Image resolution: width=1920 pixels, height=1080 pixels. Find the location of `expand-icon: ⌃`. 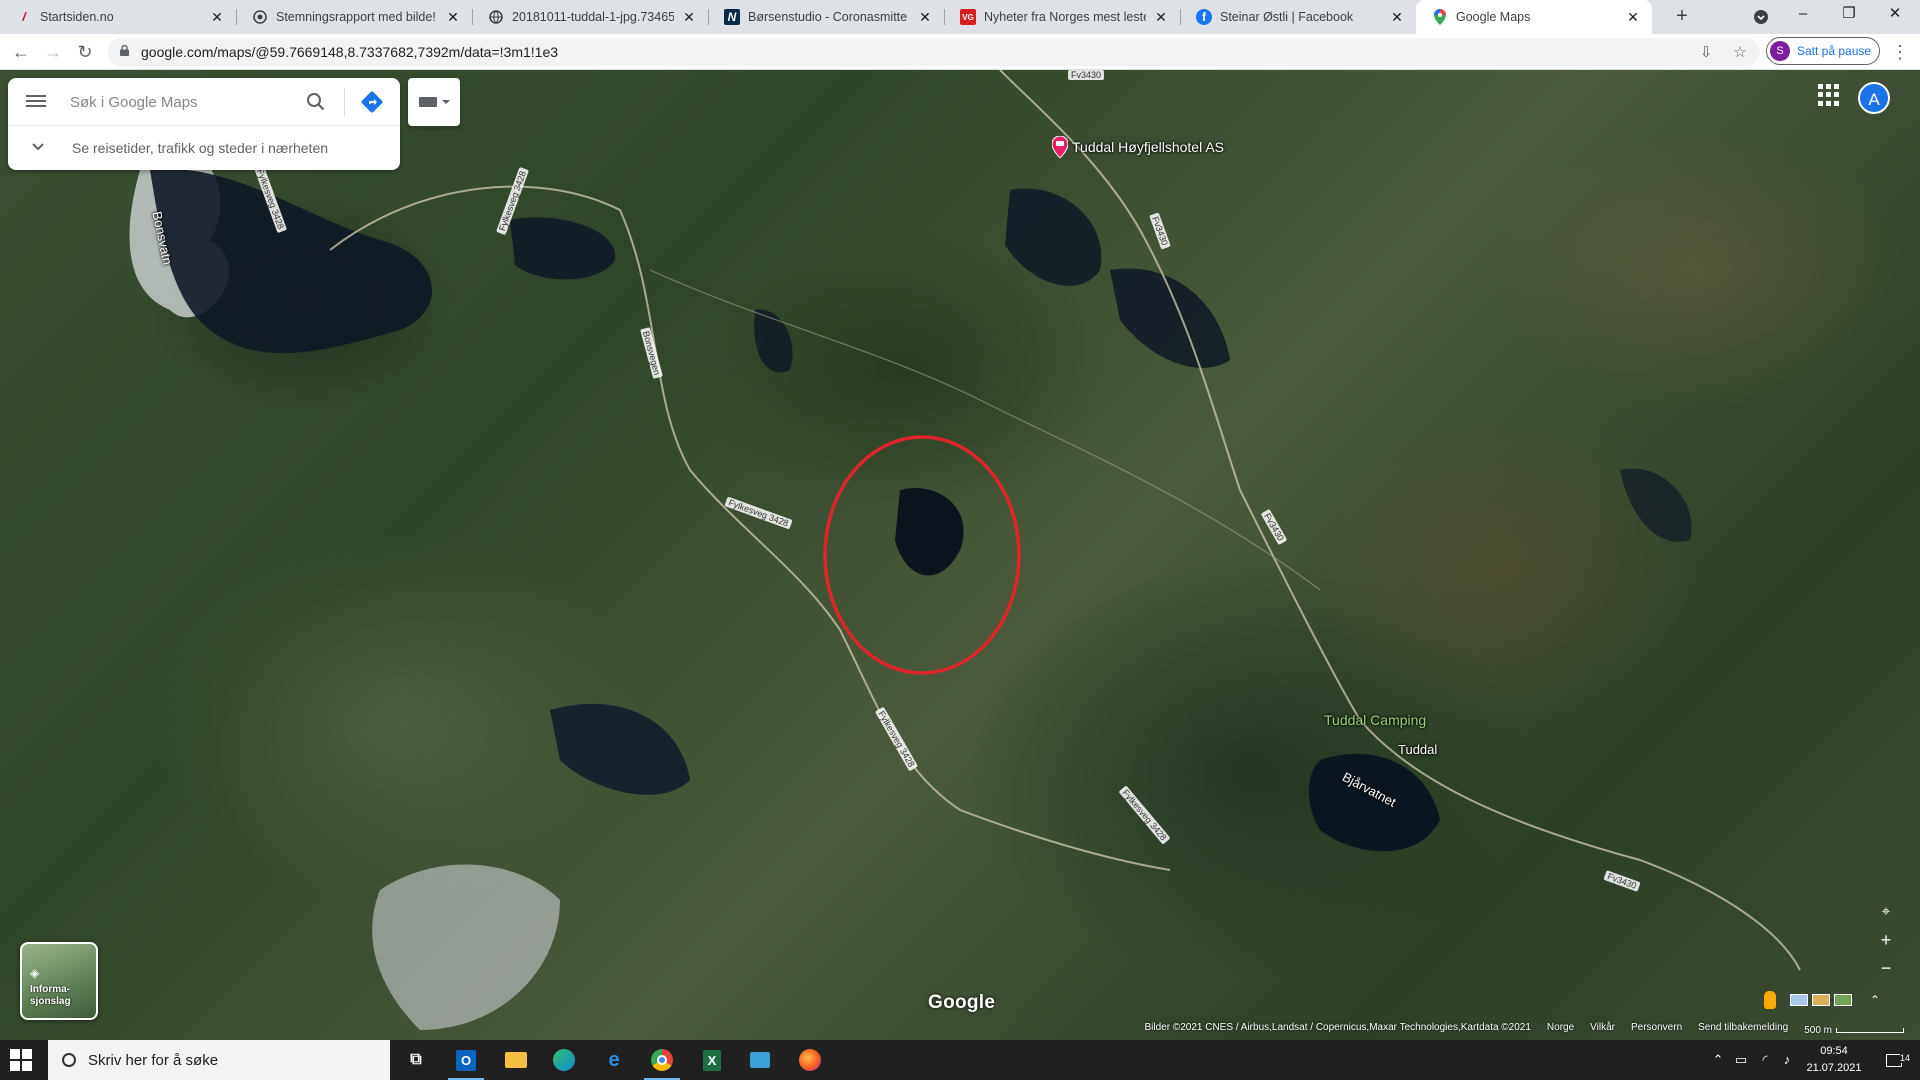

expand-icon: ⌃ is located at coordinates (1875, 1000).